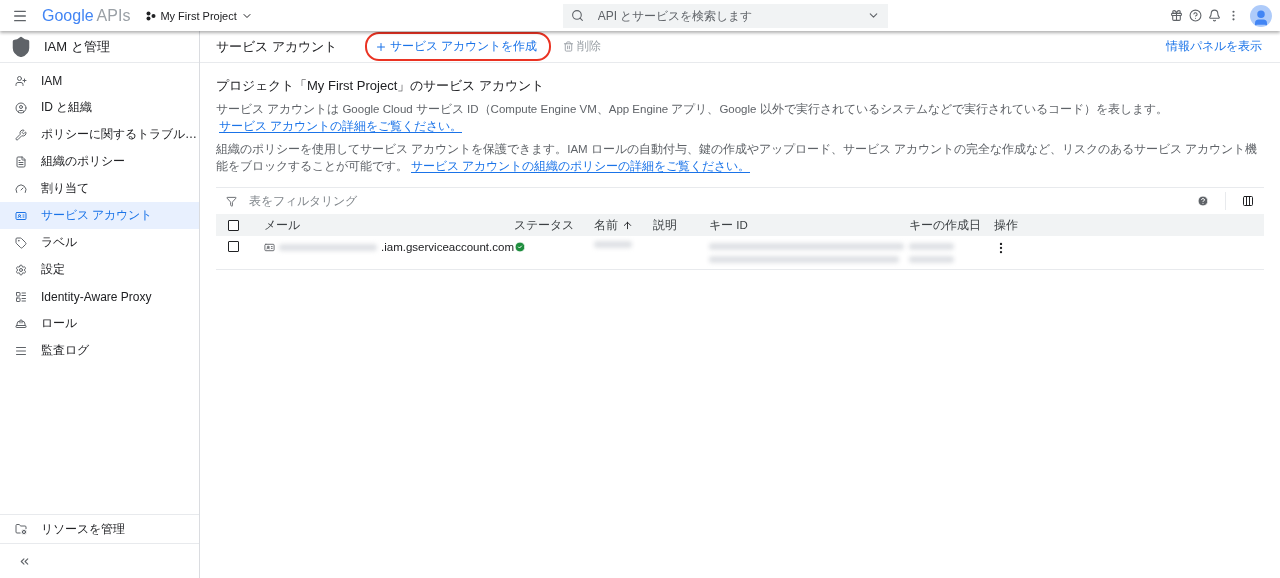  What do you see at coordinates (99, 215) in the screenshot?
I see `sidebar-item: サービス アカウント` at bounding box center [99, 215].